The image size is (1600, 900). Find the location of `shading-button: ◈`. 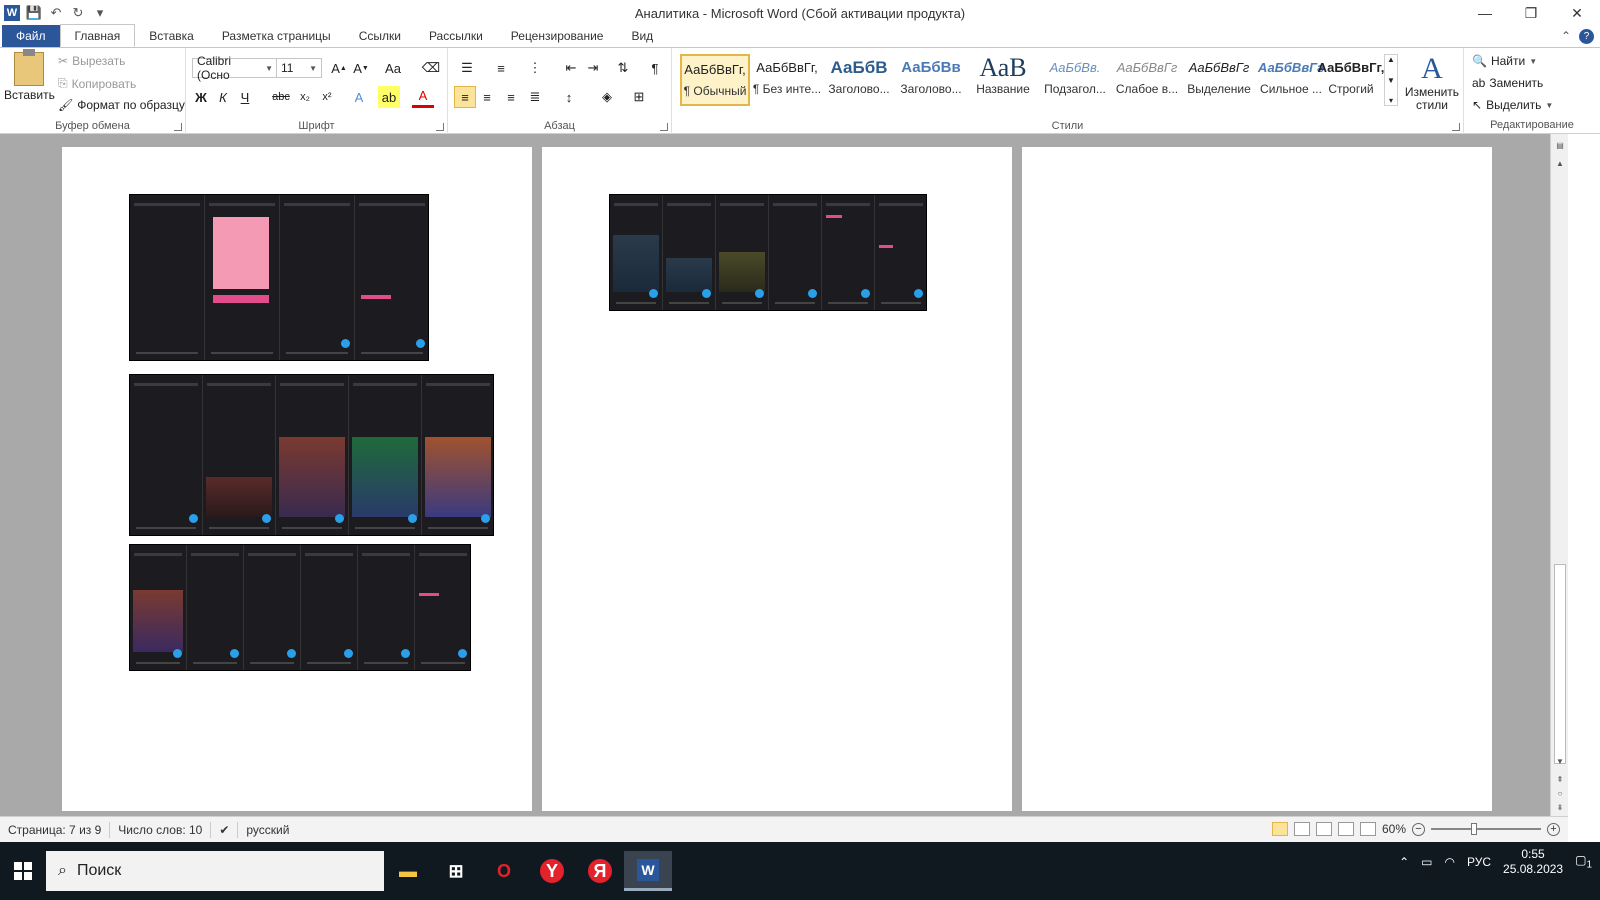

shading-button: ◈ is located at coordinates (607, 97).